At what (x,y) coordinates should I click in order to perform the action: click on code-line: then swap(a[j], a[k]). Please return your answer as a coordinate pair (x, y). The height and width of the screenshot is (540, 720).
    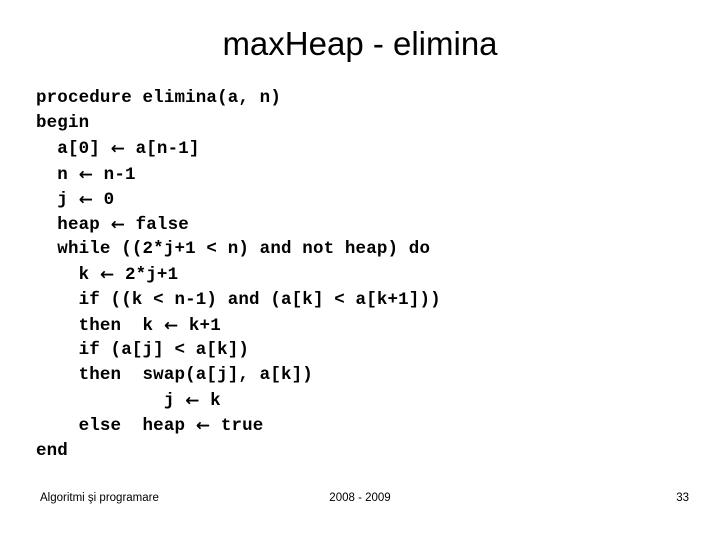
    Looking at the image, I should click on (366, 375).